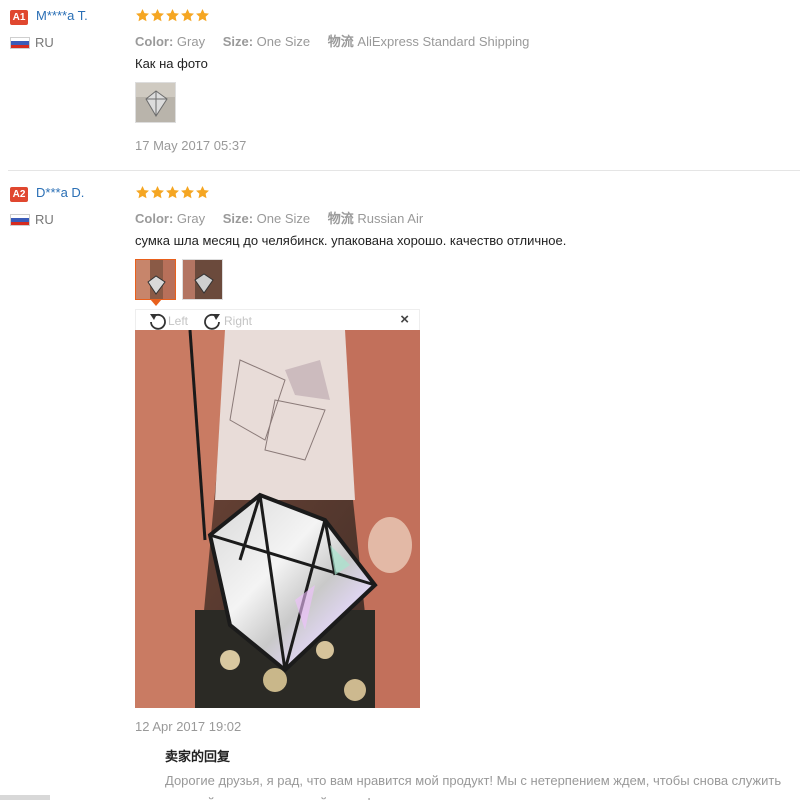 This screenshot has height=800, width=800. Describe the element at coordinates (60, 192) in the screenshot. I see `buyer-name: D***a D.` at that location.